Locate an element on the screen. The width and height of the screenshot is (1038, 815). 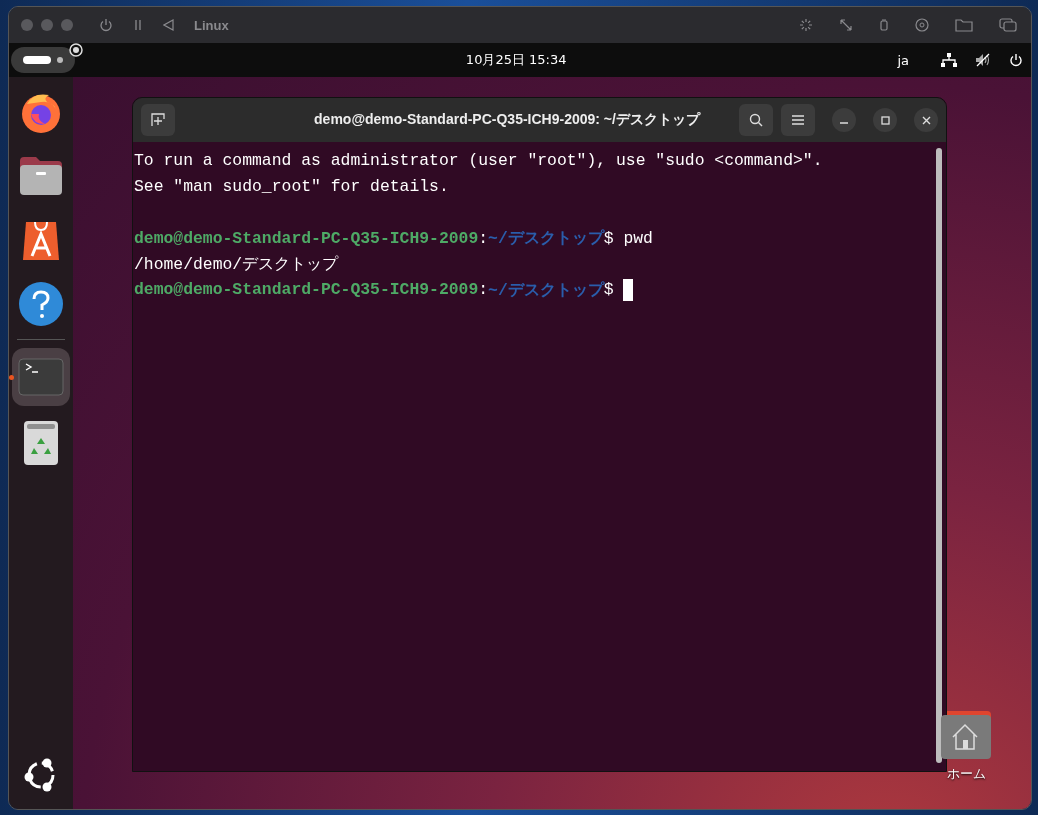
close-button is located at coordinates (926, 120).